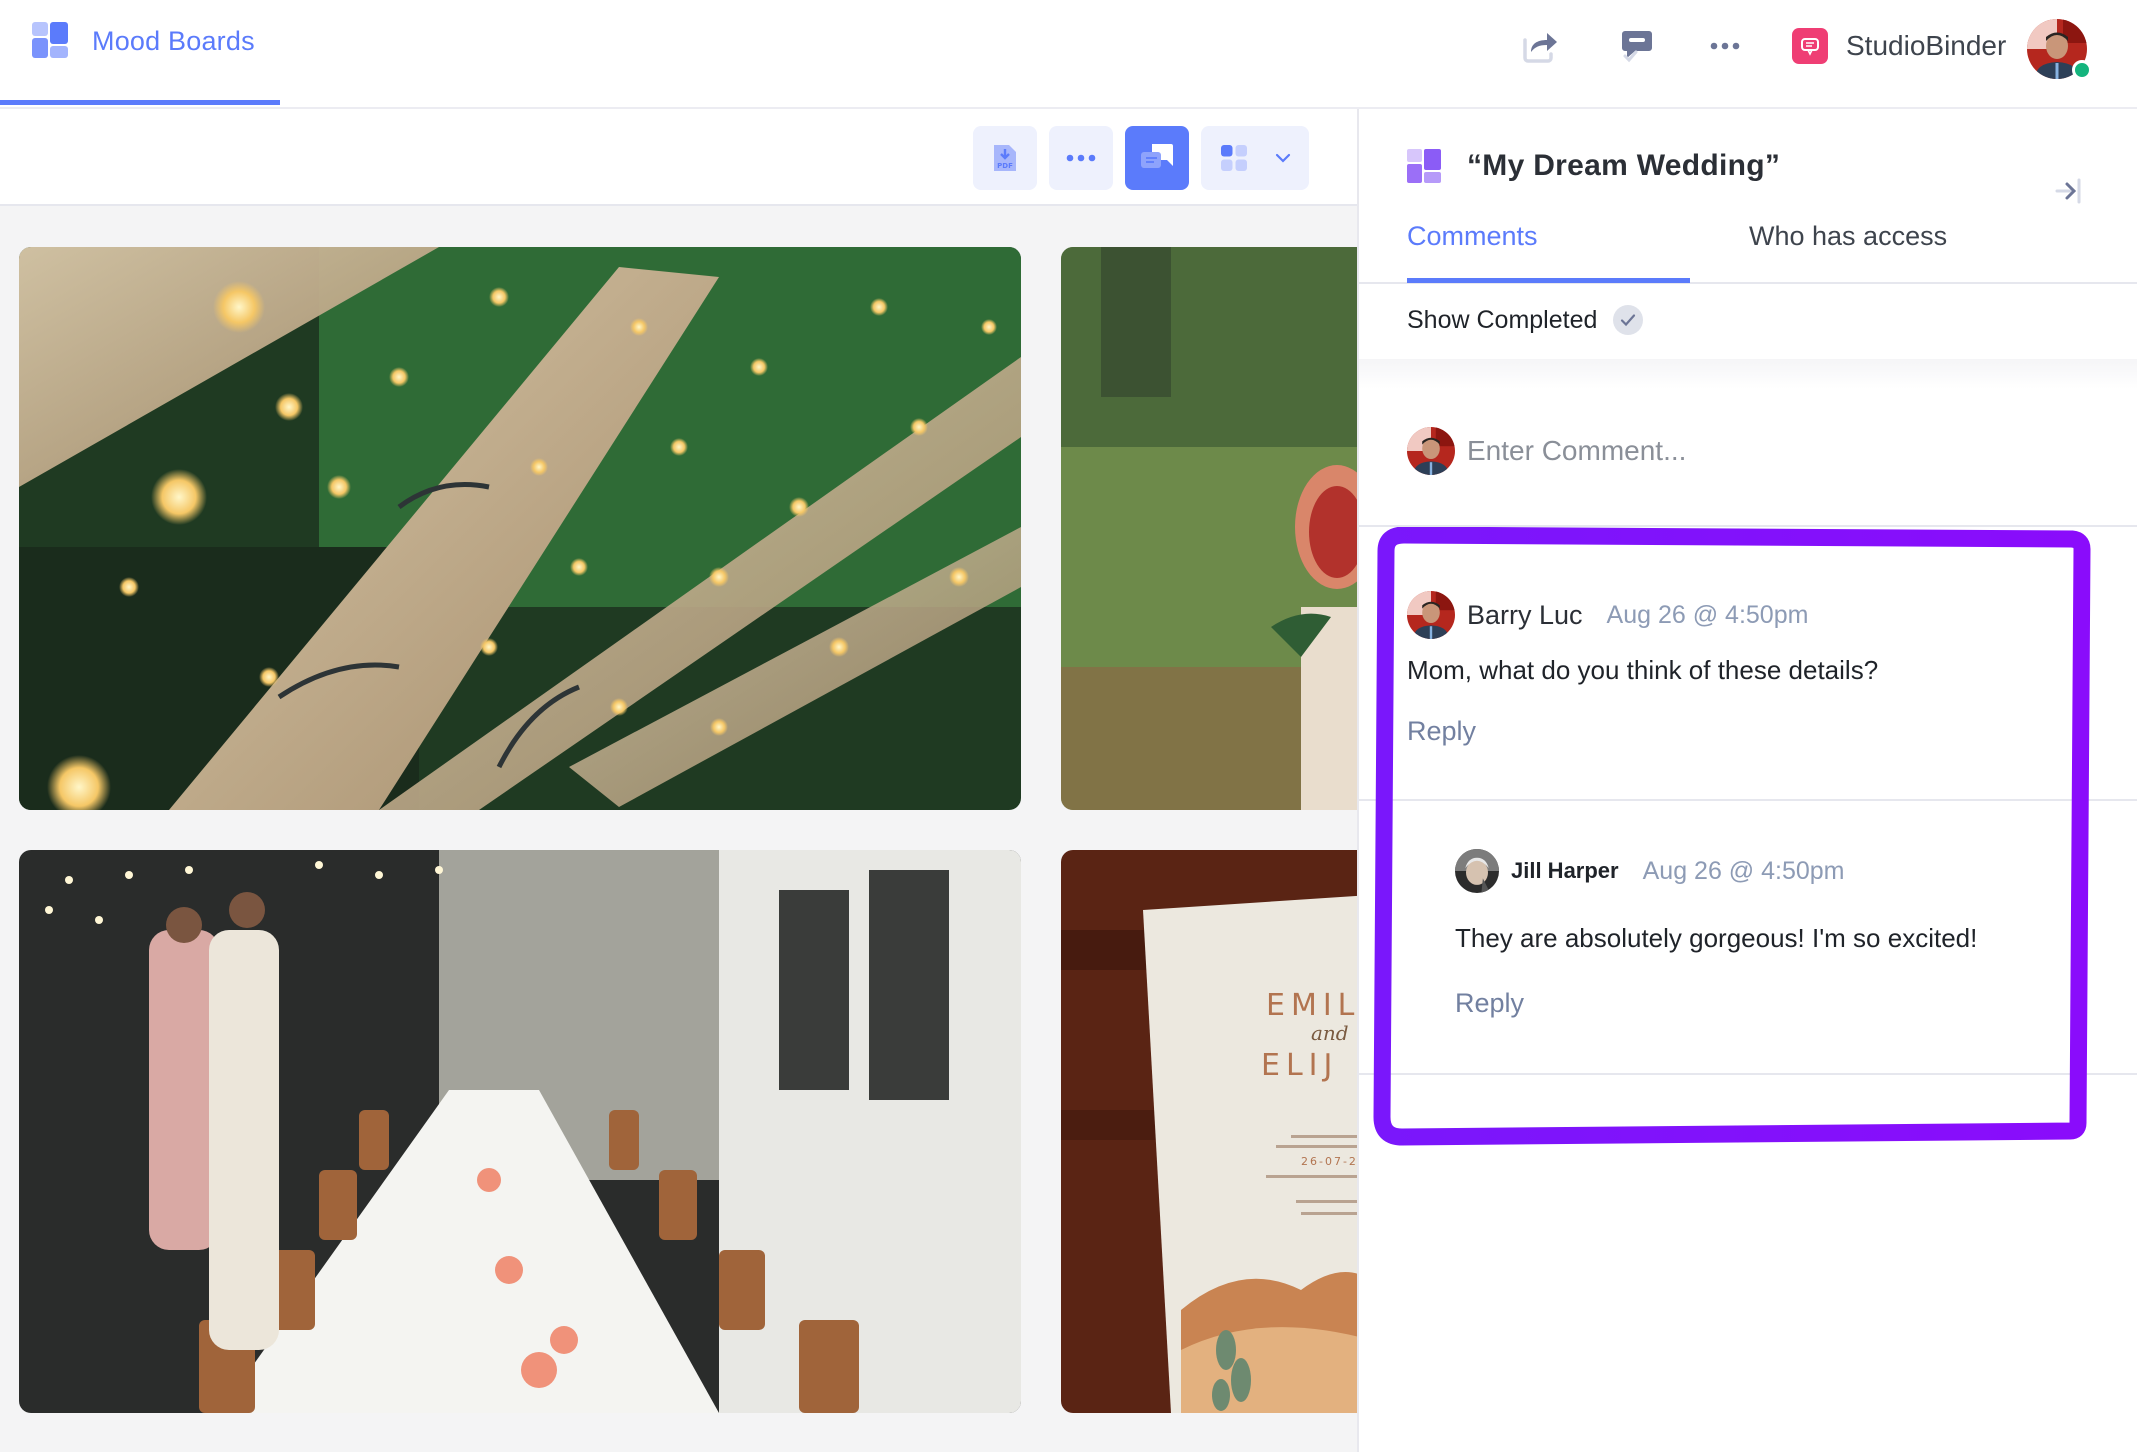  What do you see at coordinates (1502, 319) in the screenshot?
I see `show-completed-label: Show Completed` at bounding box center [1502, 319].